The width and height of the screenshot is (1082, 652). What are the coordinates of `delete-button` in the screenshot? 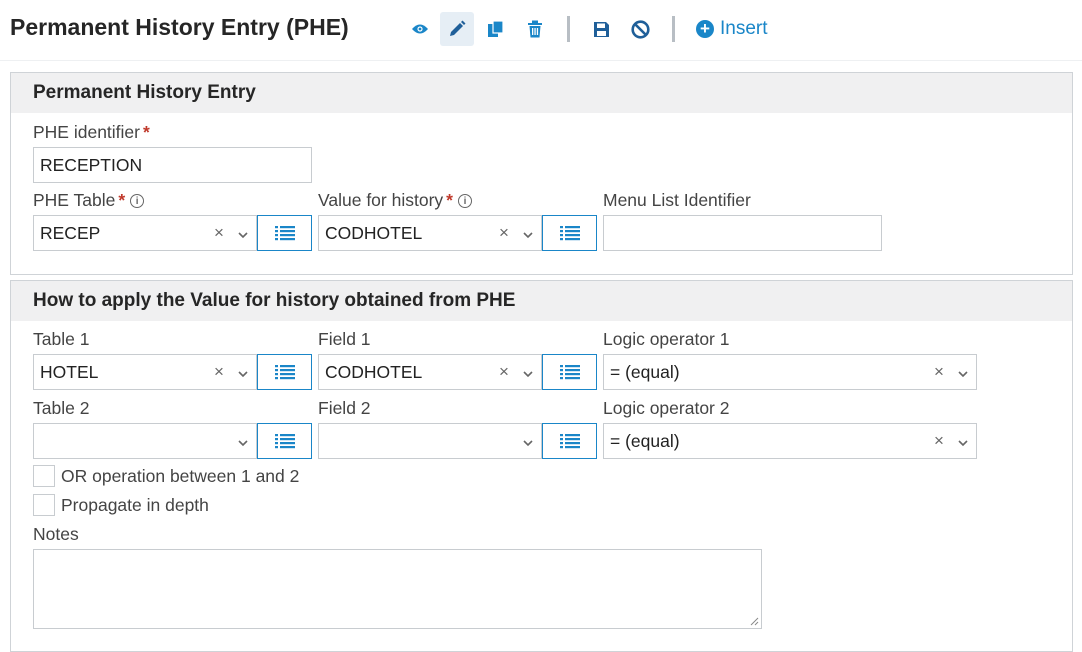 It's located at (535, 29).